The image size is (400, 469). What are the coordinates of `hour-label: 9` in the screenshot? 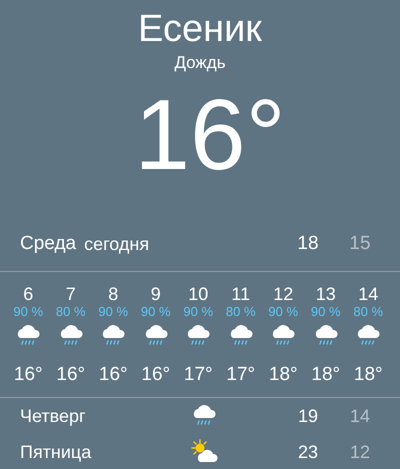 It's located at (155, 294).